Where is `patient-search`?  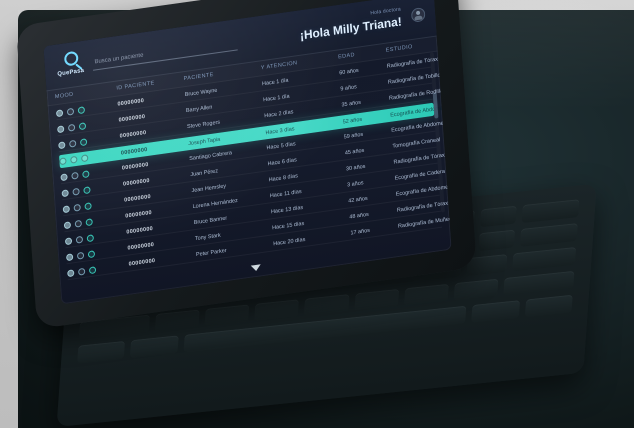 patient-search is located at coordinates (167, 52).